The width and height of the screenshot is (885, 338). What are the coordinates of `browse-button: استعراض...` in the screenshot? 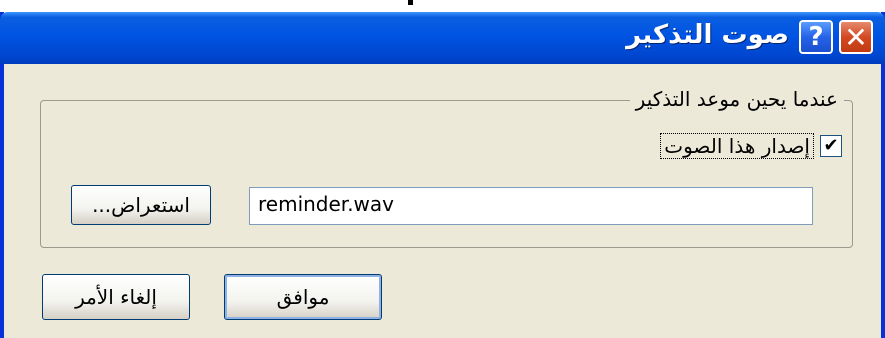 It's located at (141, 205).